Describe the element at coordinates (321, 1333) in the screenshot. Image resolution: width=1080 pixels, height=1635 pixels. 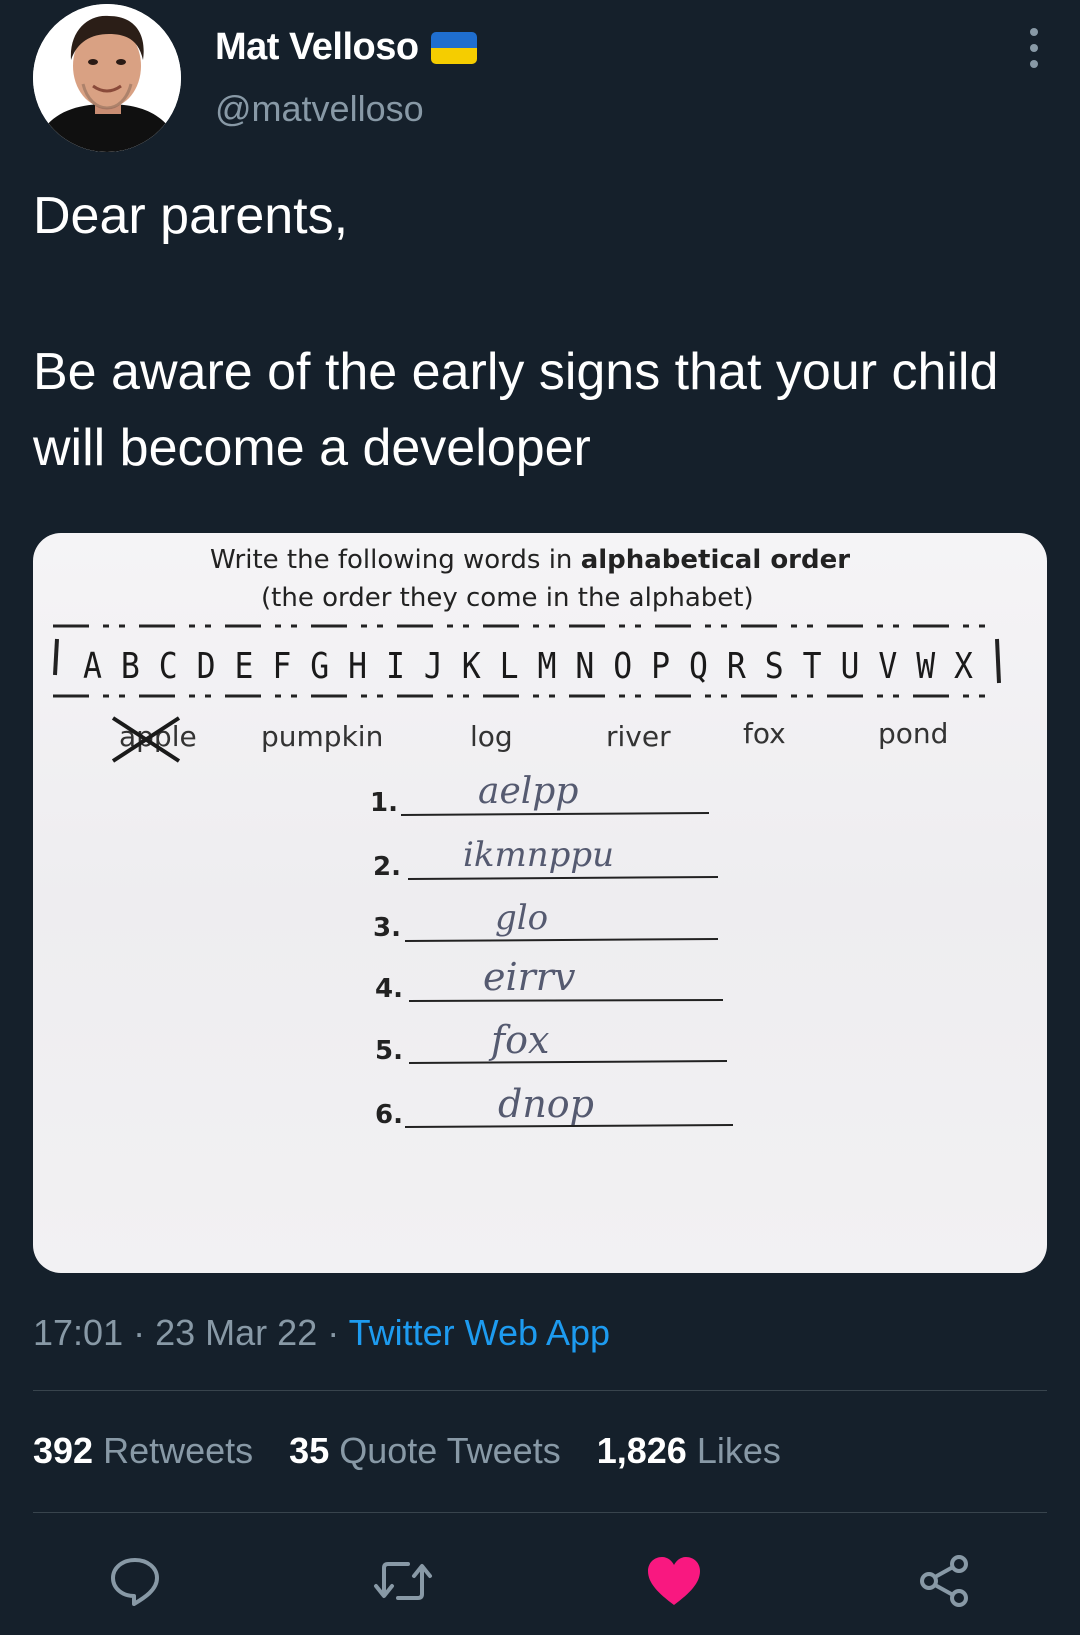
I see `tweet-timestamp: 17:01 · 23 Mar 22 · Twitter Web App` at that location.